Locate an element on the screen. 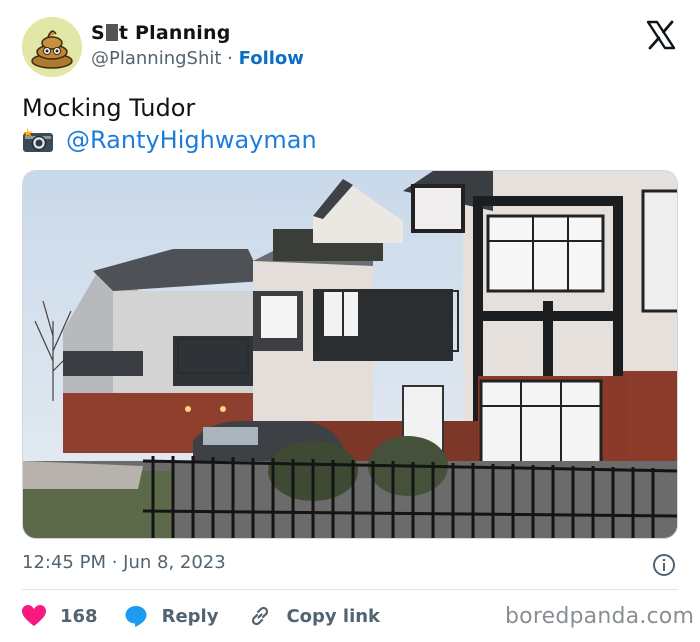 This screenshot has height=642, width=700. info-icon is located at coordinates (664, 565).